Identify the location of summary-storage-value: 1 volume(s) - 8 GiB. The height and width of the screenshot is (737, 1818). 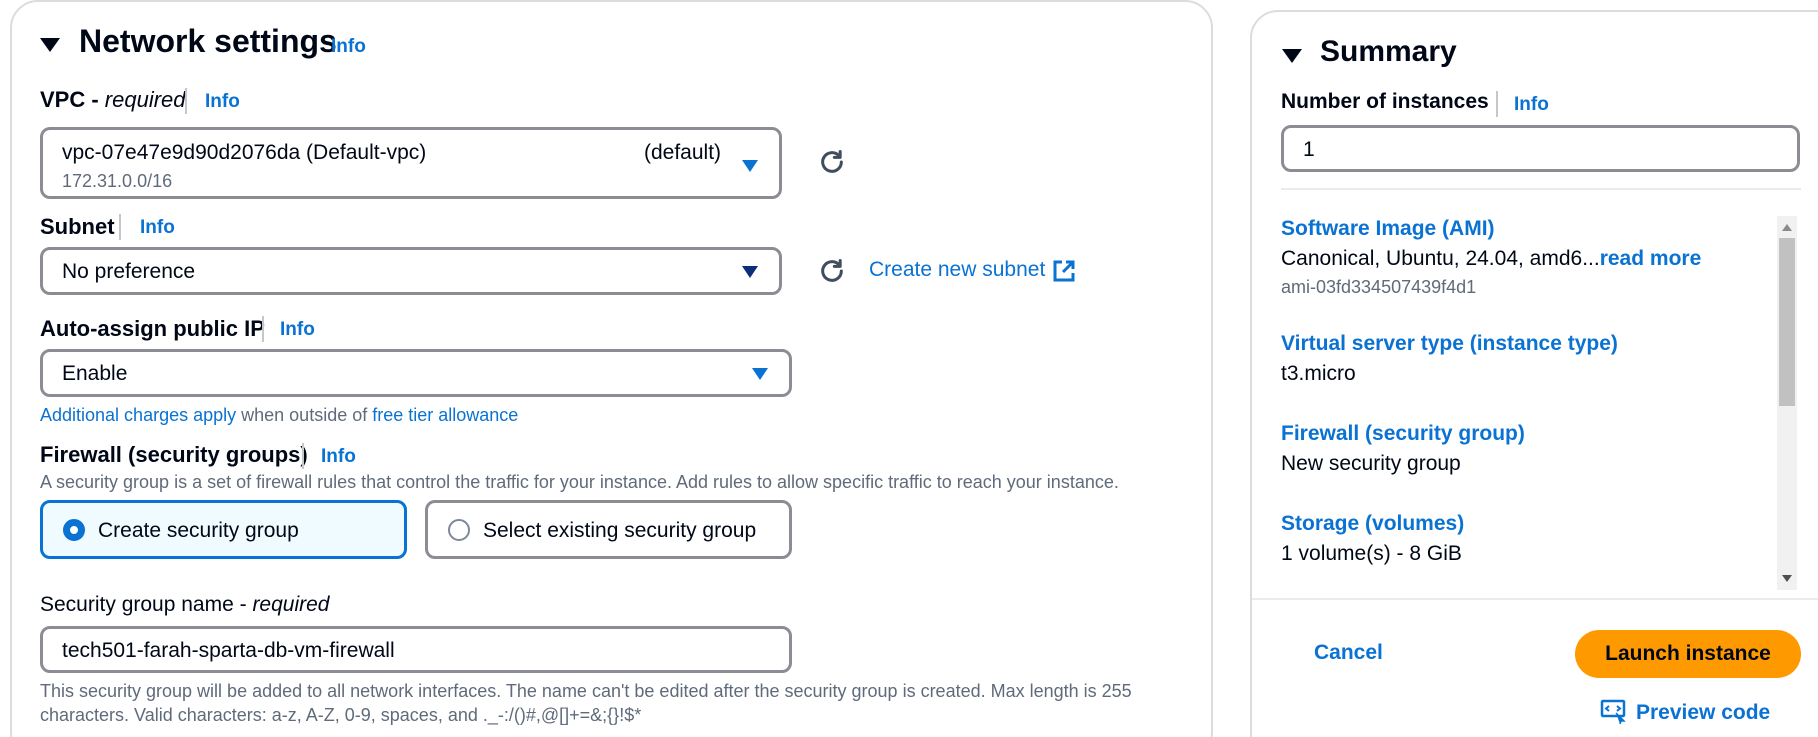
(1371, 553).